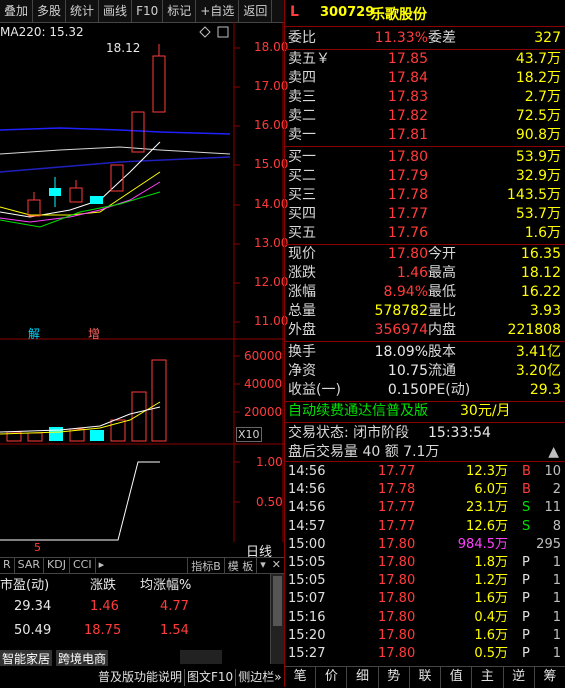 The width and height of the screenshot is (565, 688). What do you see at coordinates (262, 565) in the screenshot?
I see `dropdown-icon: ▾` at bounding box center [262, 565].